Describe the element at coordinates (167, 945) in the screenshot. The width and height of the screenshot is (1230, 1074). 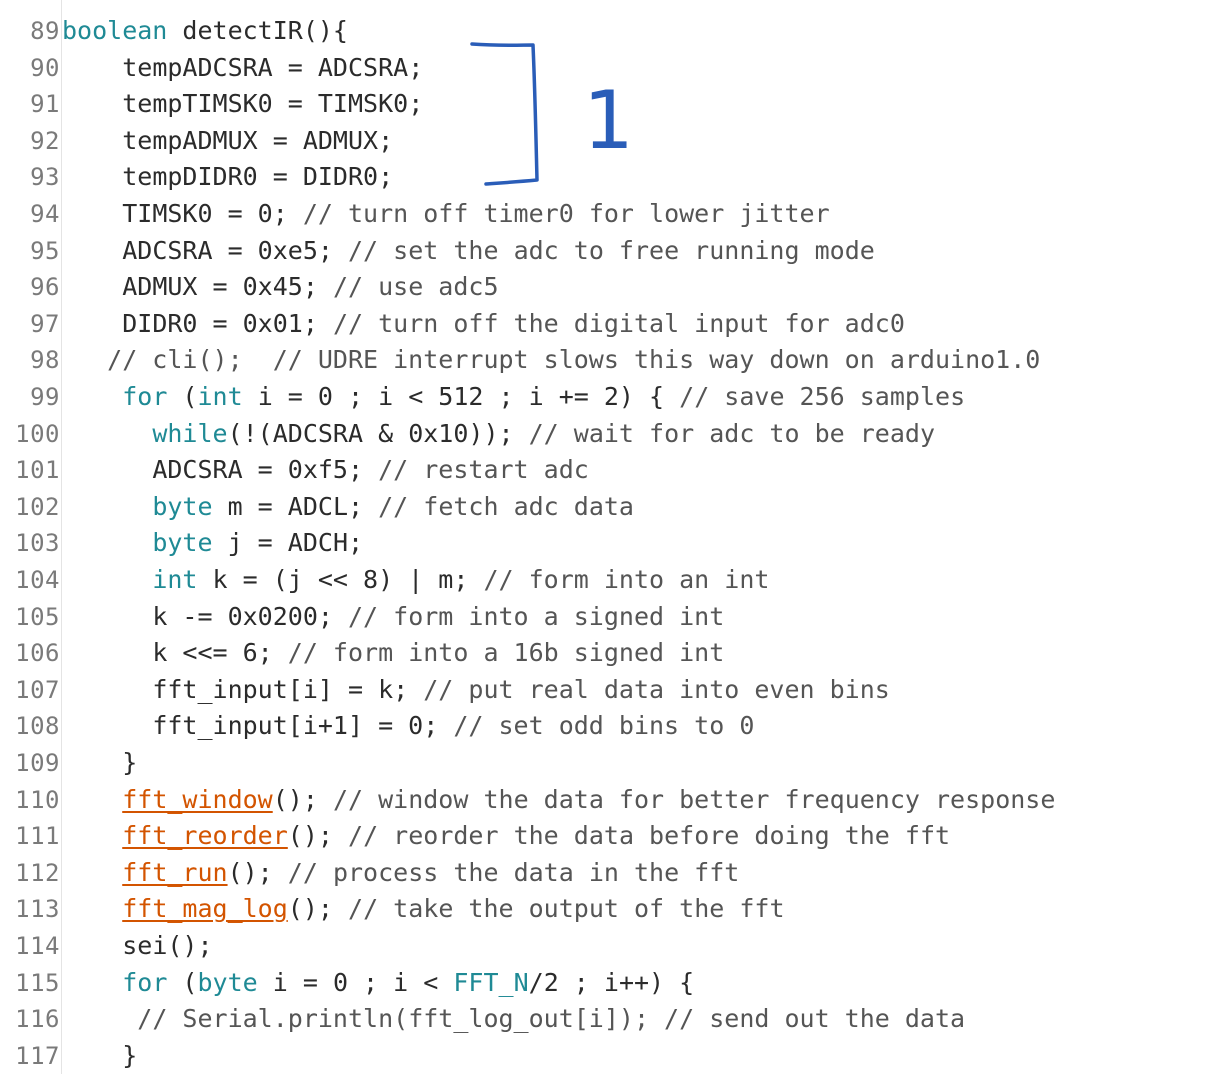
I see `code-token: sei();` at that location.